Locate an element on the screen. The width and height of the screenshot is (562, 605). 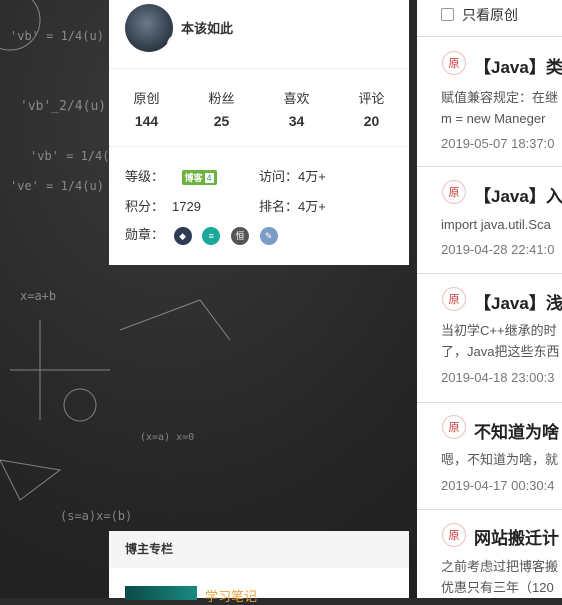
points-row: 积分： 1729 is located at coordinates (163, 205).